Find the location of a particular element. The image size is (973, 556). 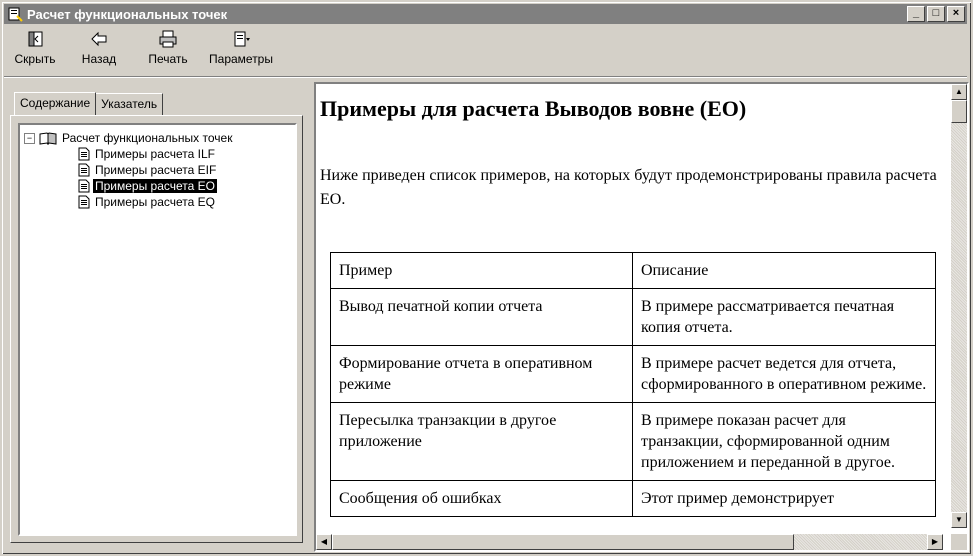

example-cell: Пересылка транзакции в другое приложение is located at coordinates (481, 441).